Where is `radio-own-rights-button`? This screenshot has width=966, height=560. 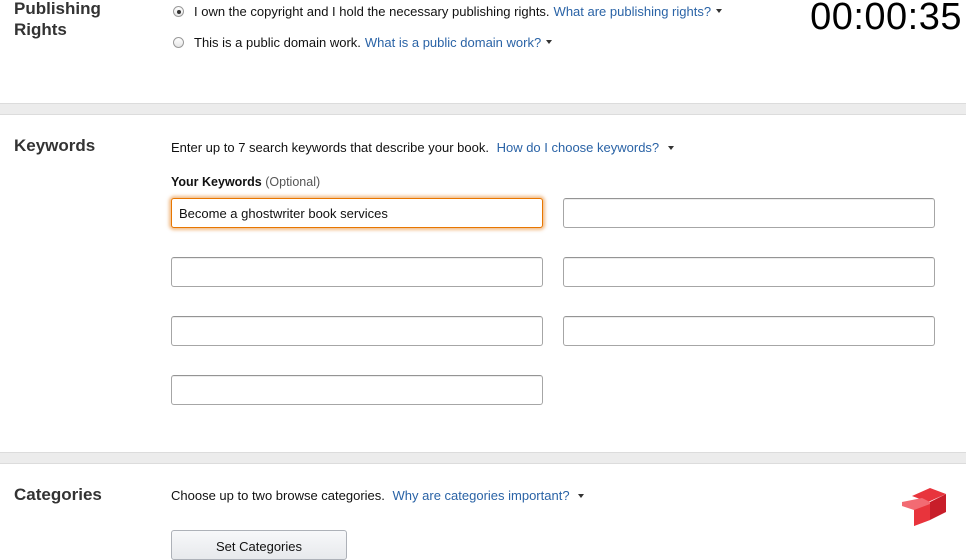
radio-own-rights-button is located at coordinates (178, 11).